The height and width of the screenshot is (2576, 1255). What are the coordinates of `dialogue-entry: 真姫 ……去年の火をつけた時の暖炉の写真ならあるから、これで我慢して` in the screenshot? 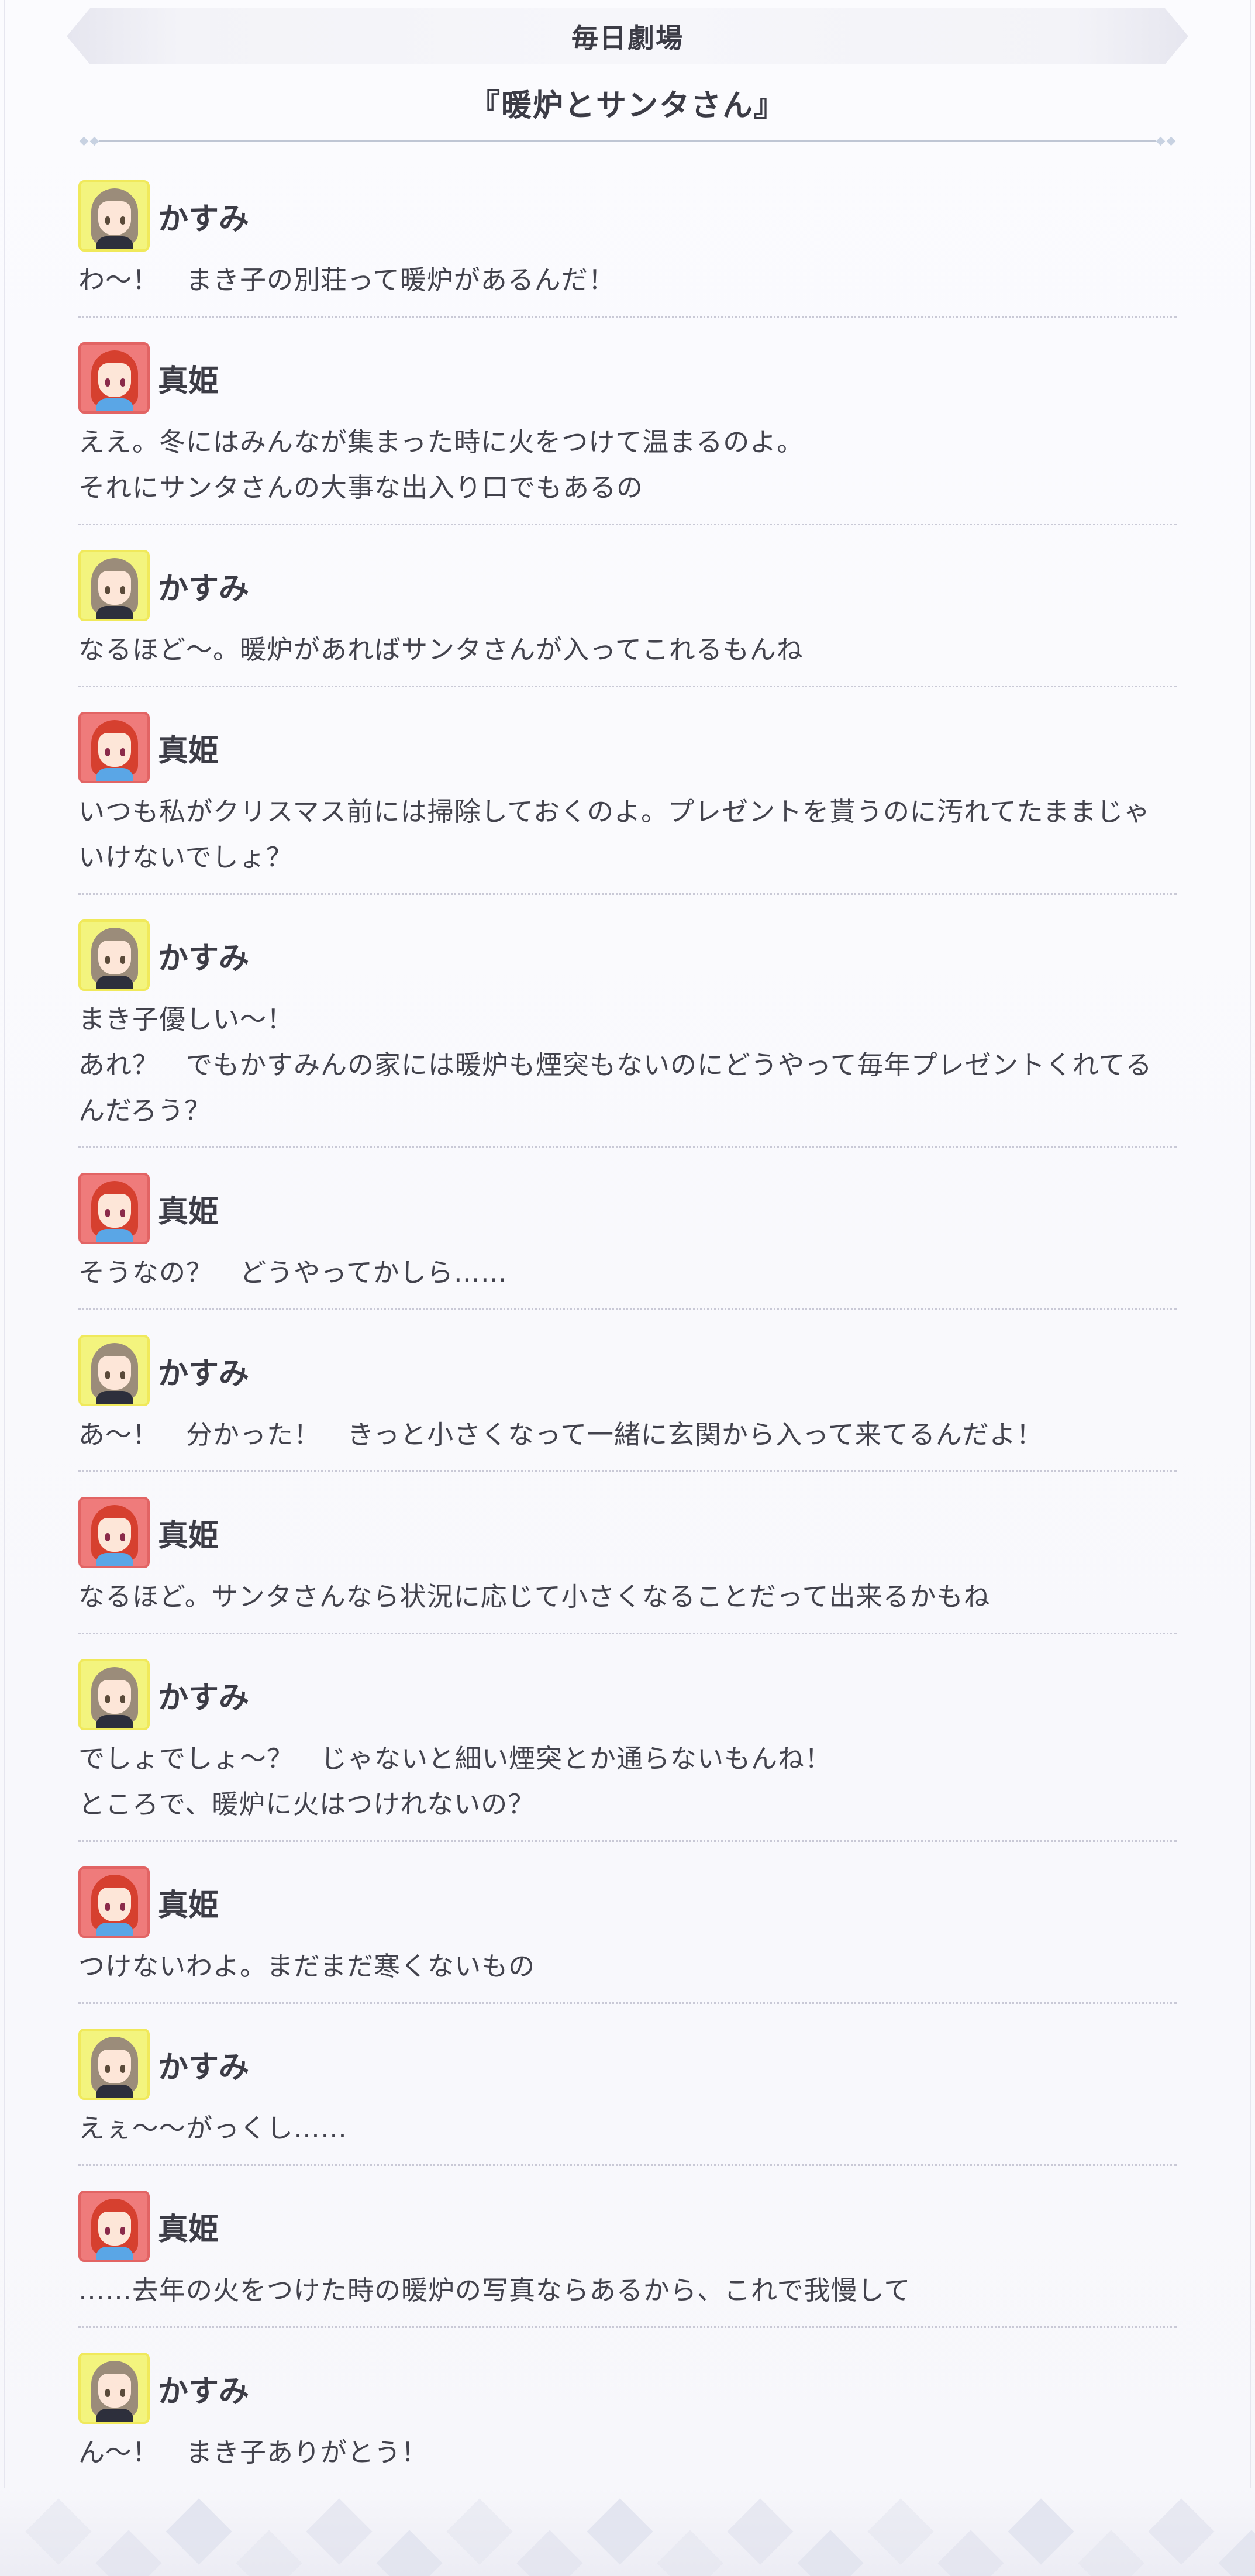 It's located at (627, 2254).